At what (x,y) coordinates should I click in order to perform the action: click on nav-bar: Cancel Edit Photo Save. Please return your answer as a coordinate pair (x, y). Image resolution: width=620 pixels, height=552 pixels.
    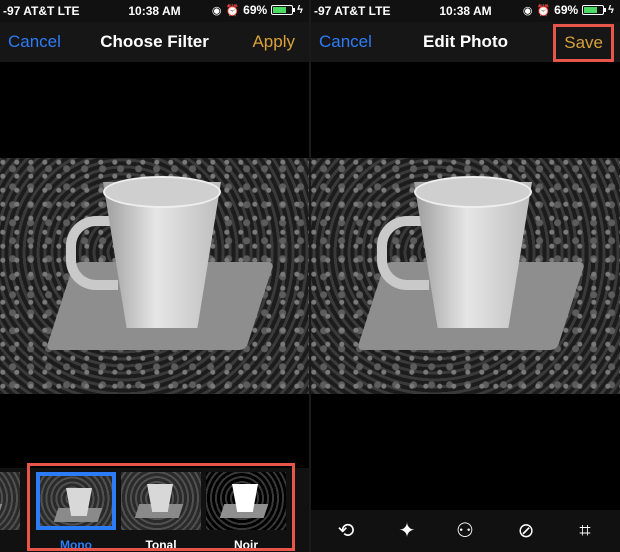
    Looking at the image, I should click on (465, 42).